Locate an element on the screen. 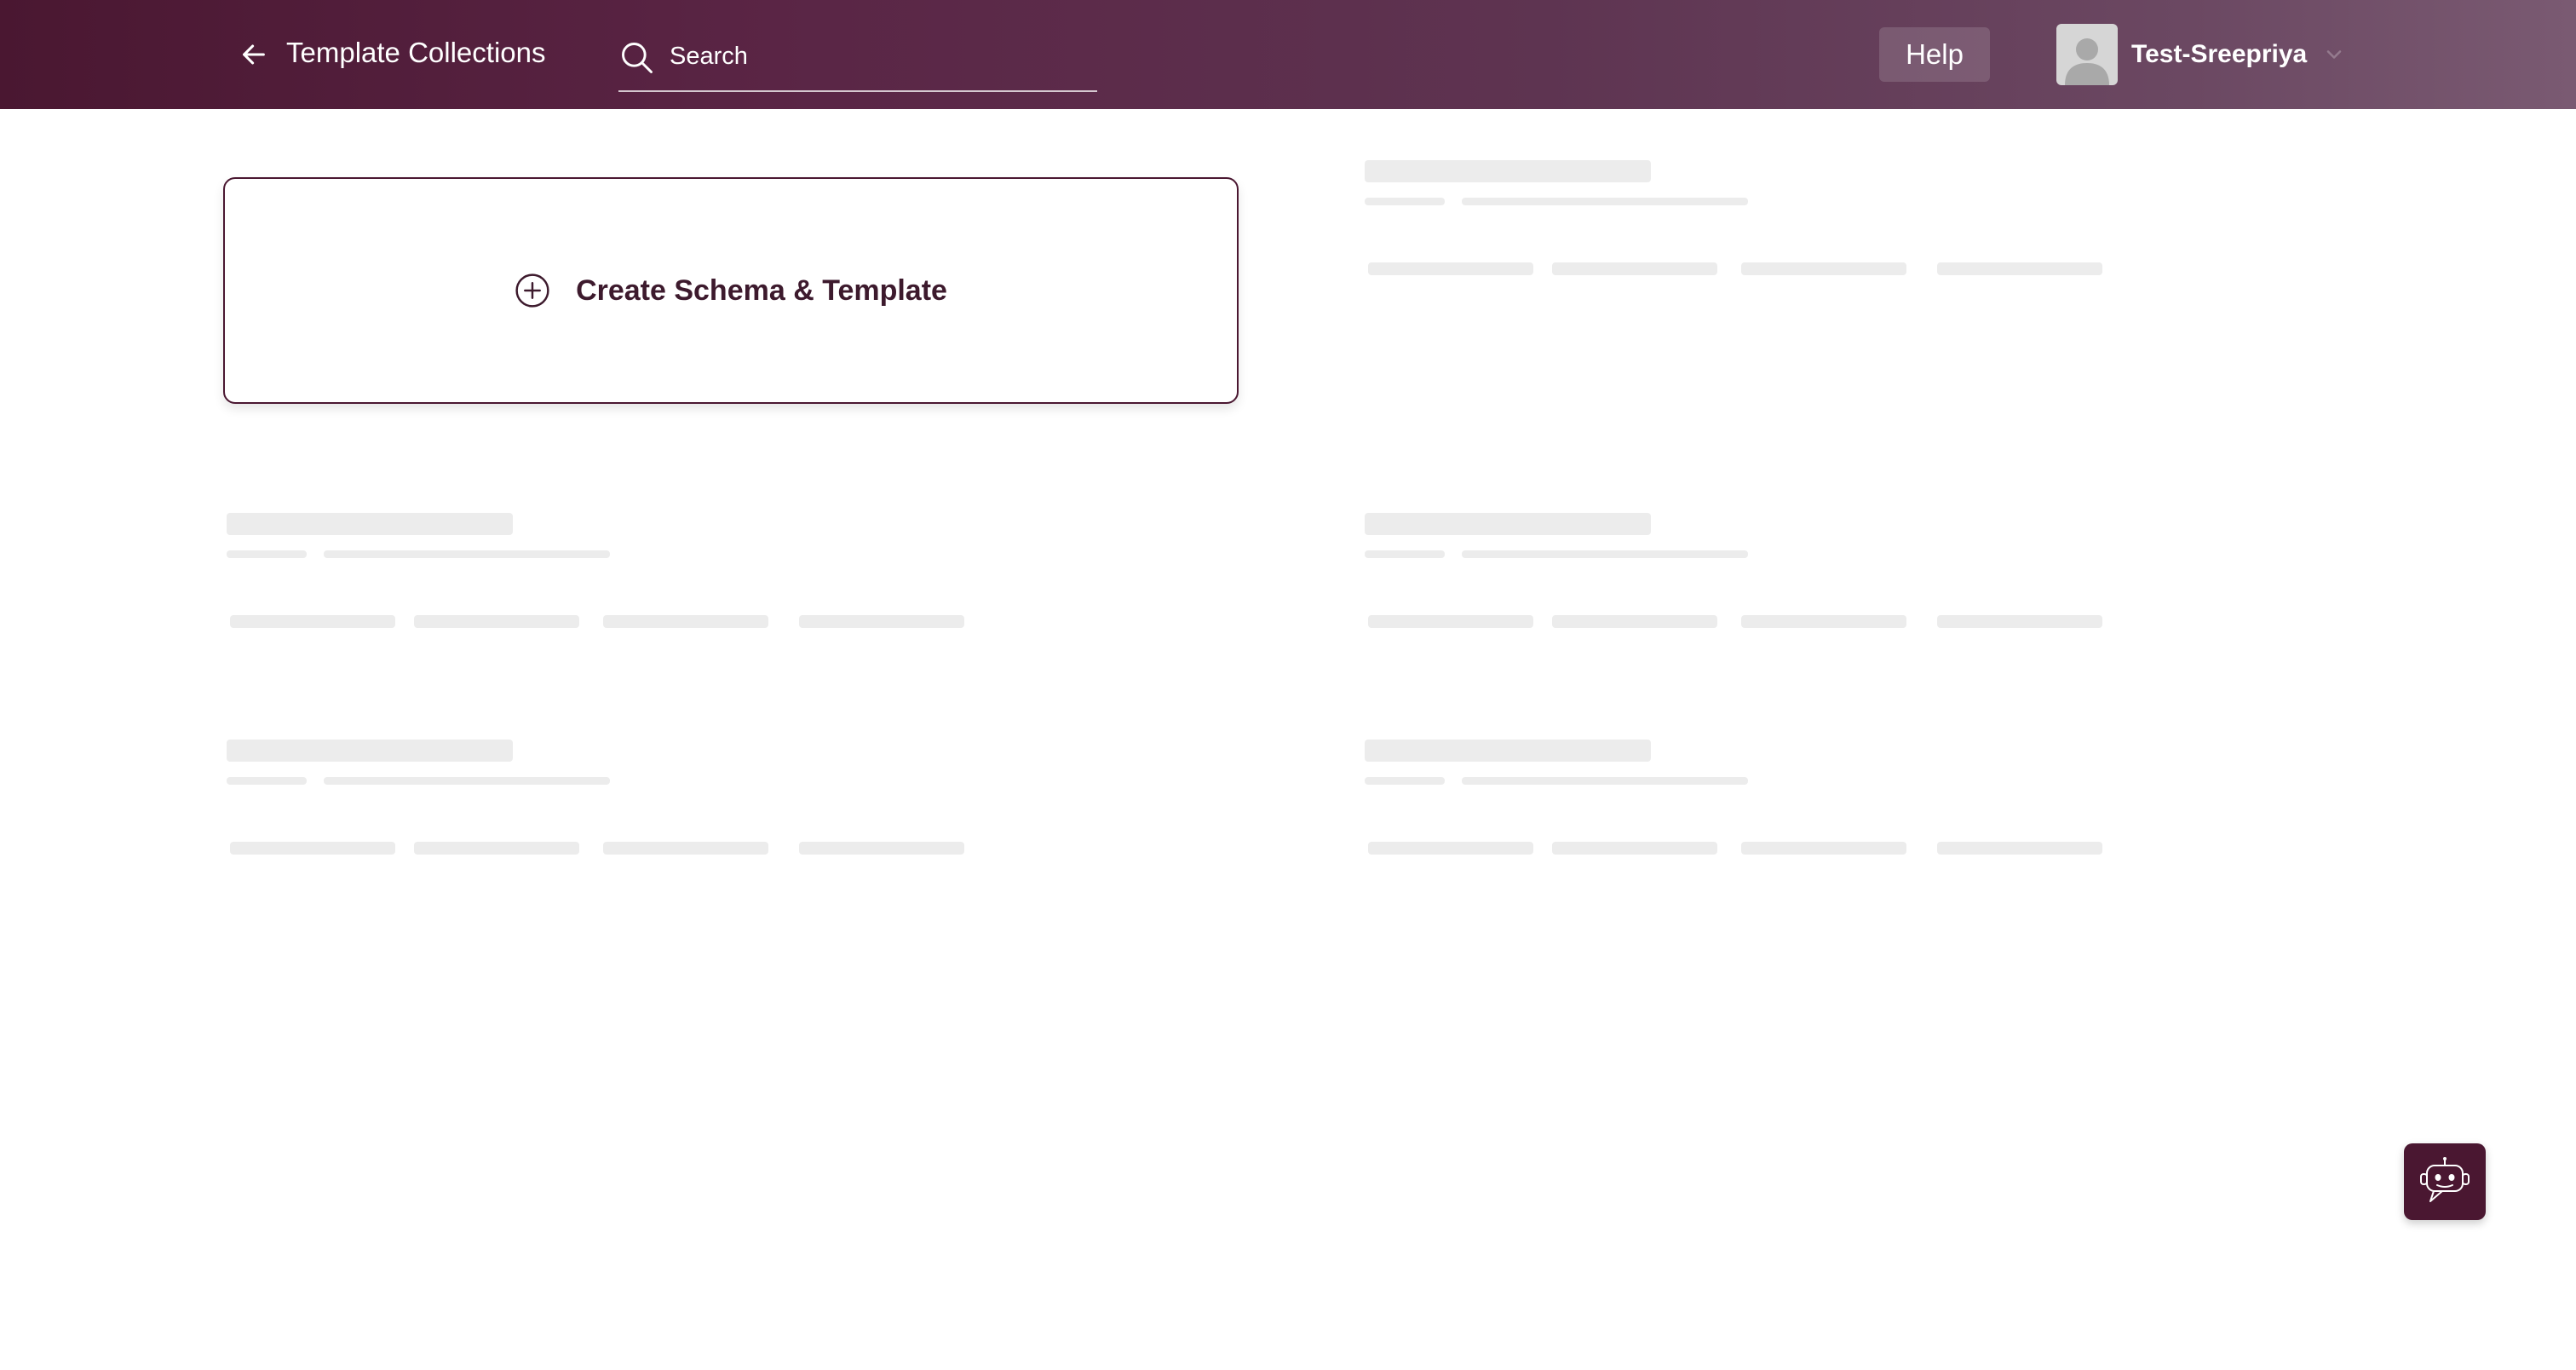 The width and height of the screenshot is (2576, 1370). back-button is located at coordinates (254, 55).